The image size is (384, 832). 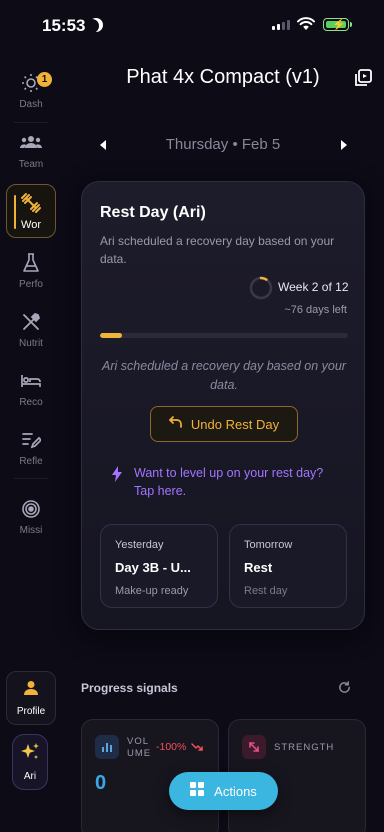 I want to click on undo-icon, so click(x=176, y=424).